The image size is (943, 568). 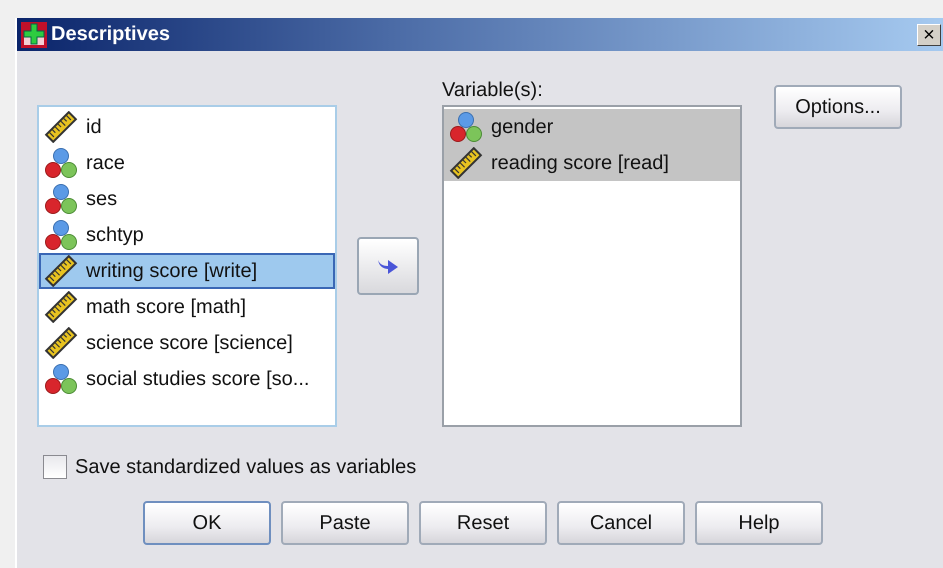 What do you see at coordinates (187, 127) in the screenshot?
I see `variable-list-item: id` at bounding box center [187, 127].